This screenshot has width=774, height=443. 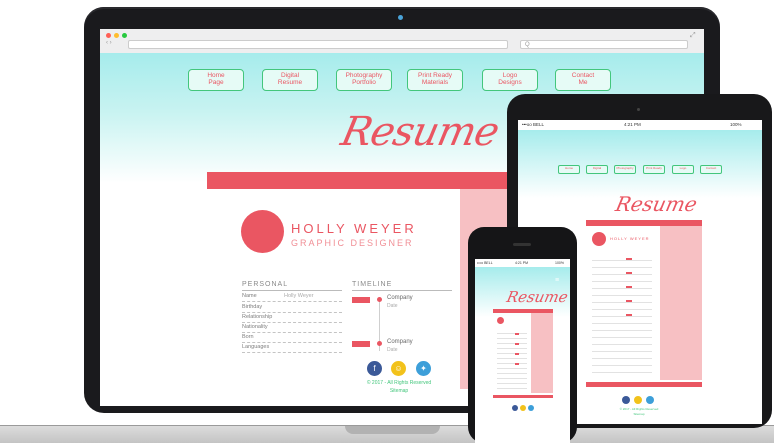 I want to click on phone-sidebar, so click(x=542, y=353).